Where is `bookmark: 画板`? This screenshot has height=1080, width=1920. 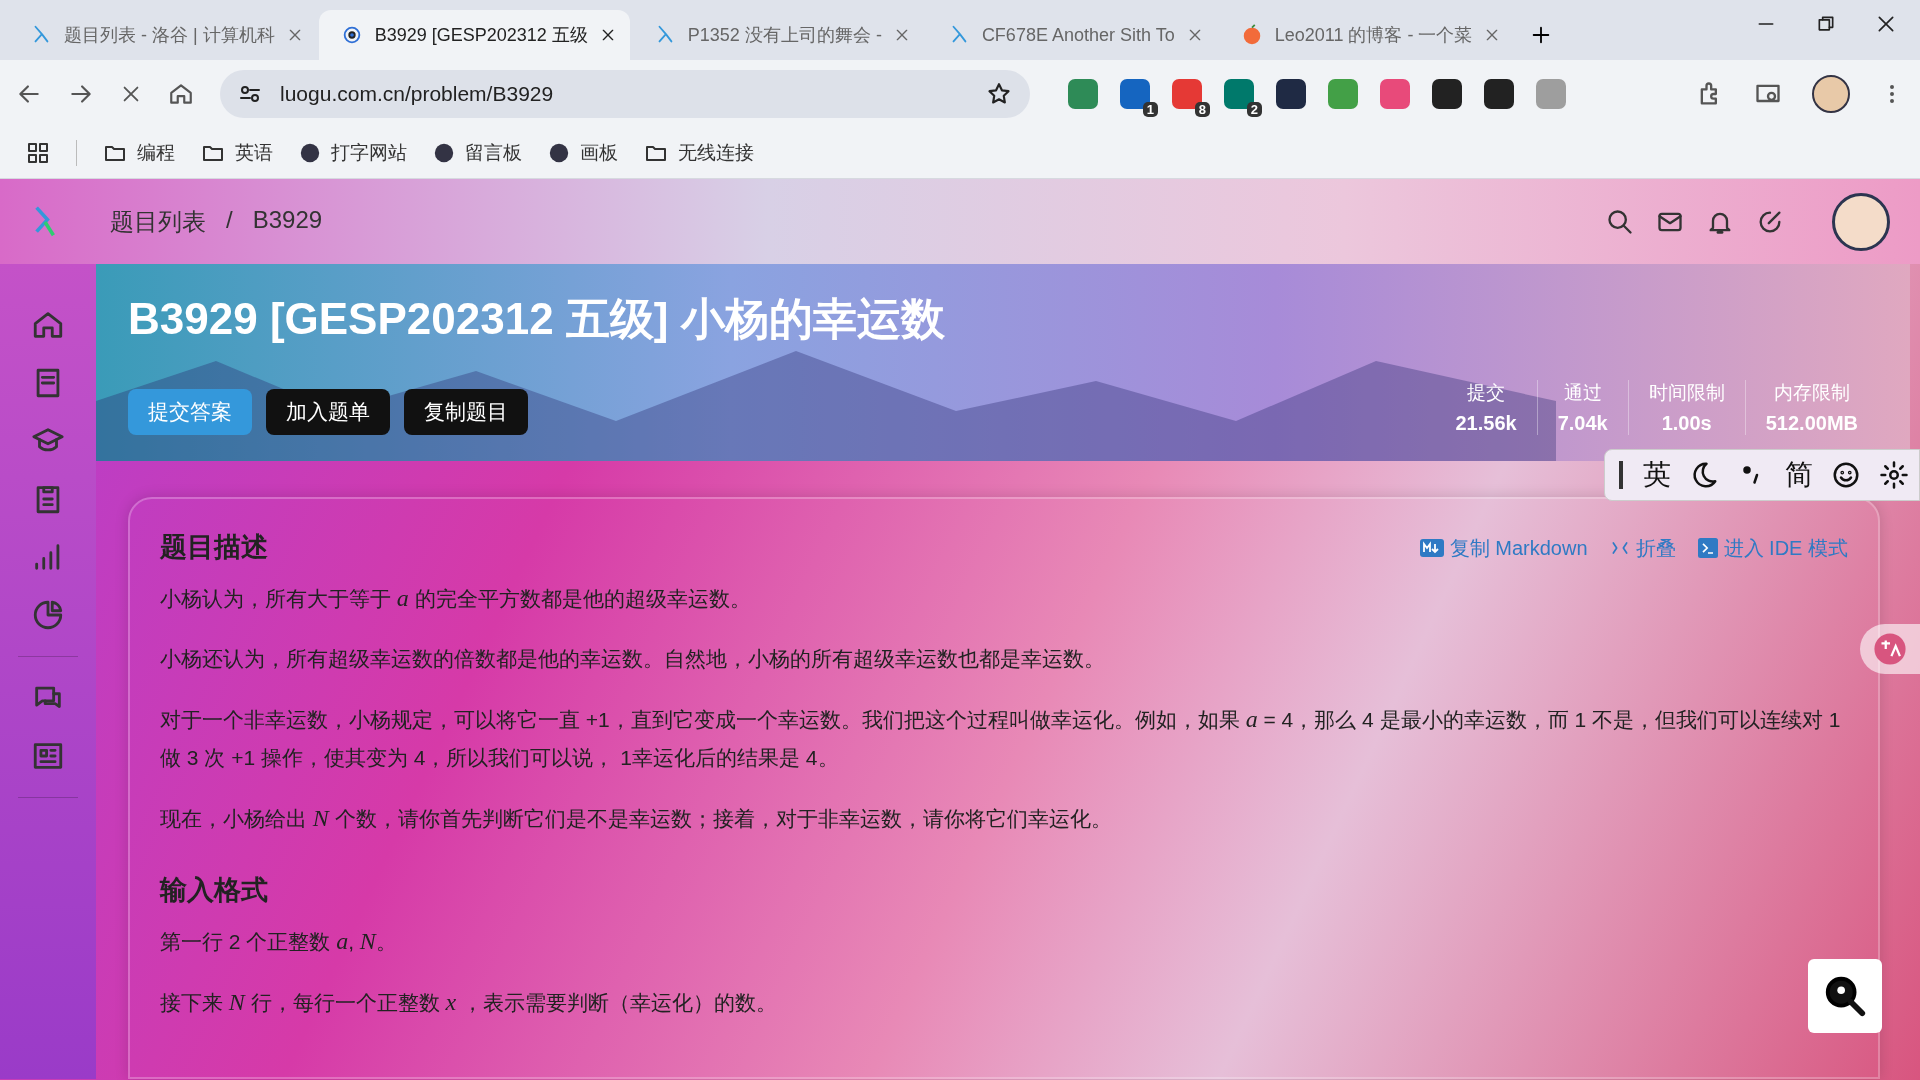 bookmark: 画板 is located at coordinates (583, 153).